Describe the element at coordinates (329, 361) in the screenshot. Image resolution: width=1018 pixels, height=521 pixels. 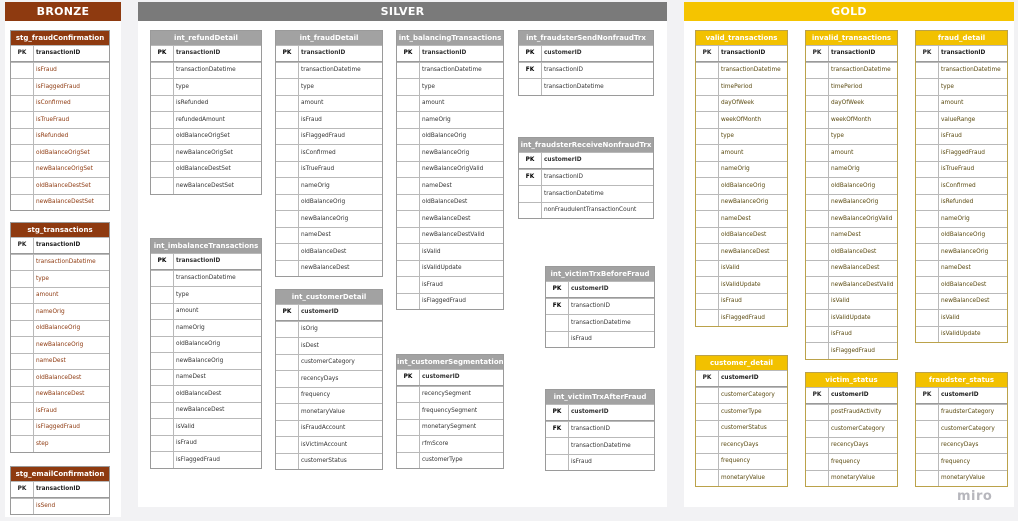
I see `column-row: customerCategory` at that location.